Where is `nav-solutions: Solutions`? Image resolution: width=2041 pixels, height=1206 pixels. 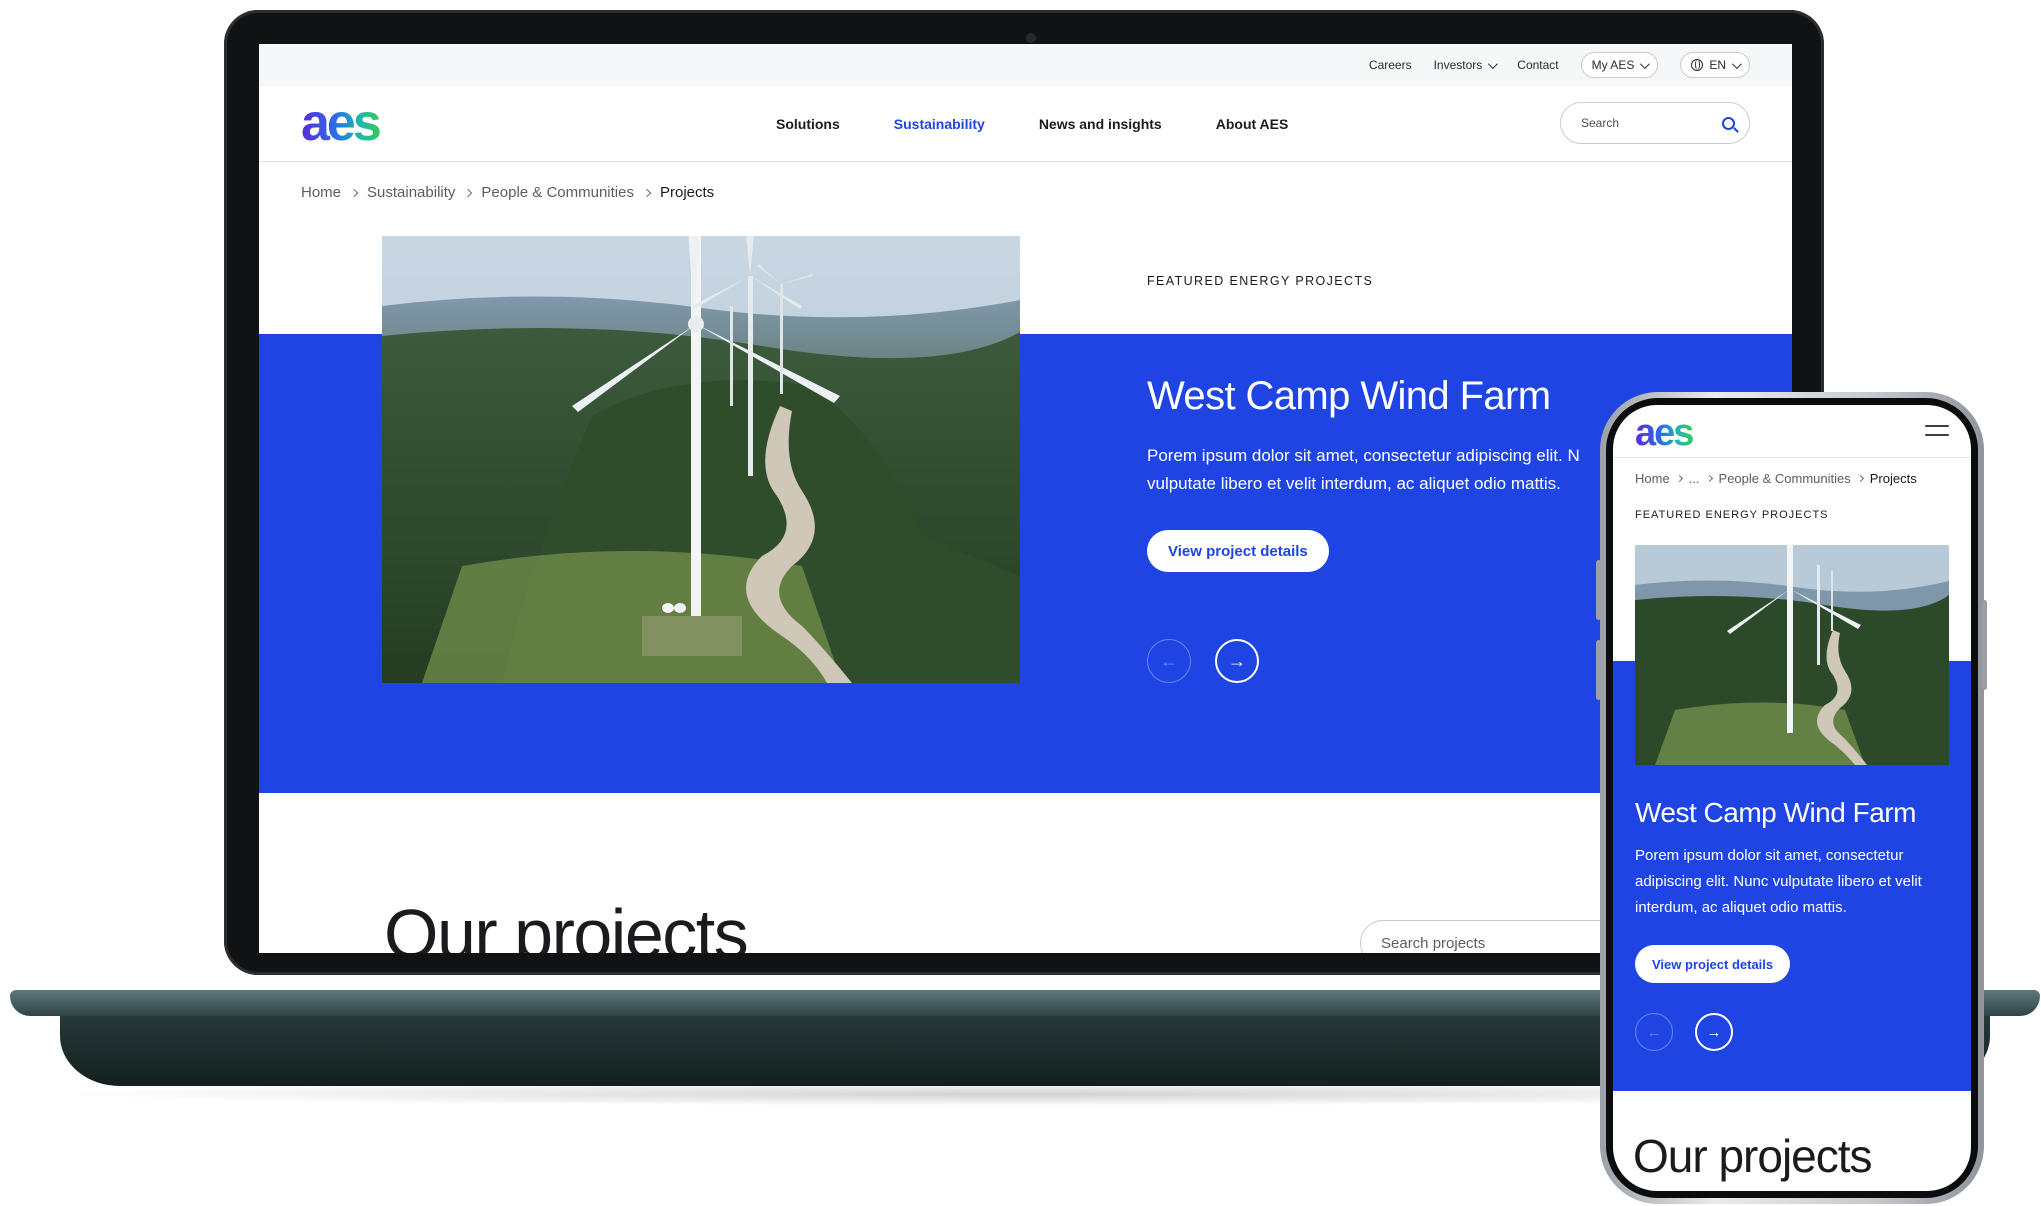
nav-solutions: Solutions is located at coordinates (808, 124).